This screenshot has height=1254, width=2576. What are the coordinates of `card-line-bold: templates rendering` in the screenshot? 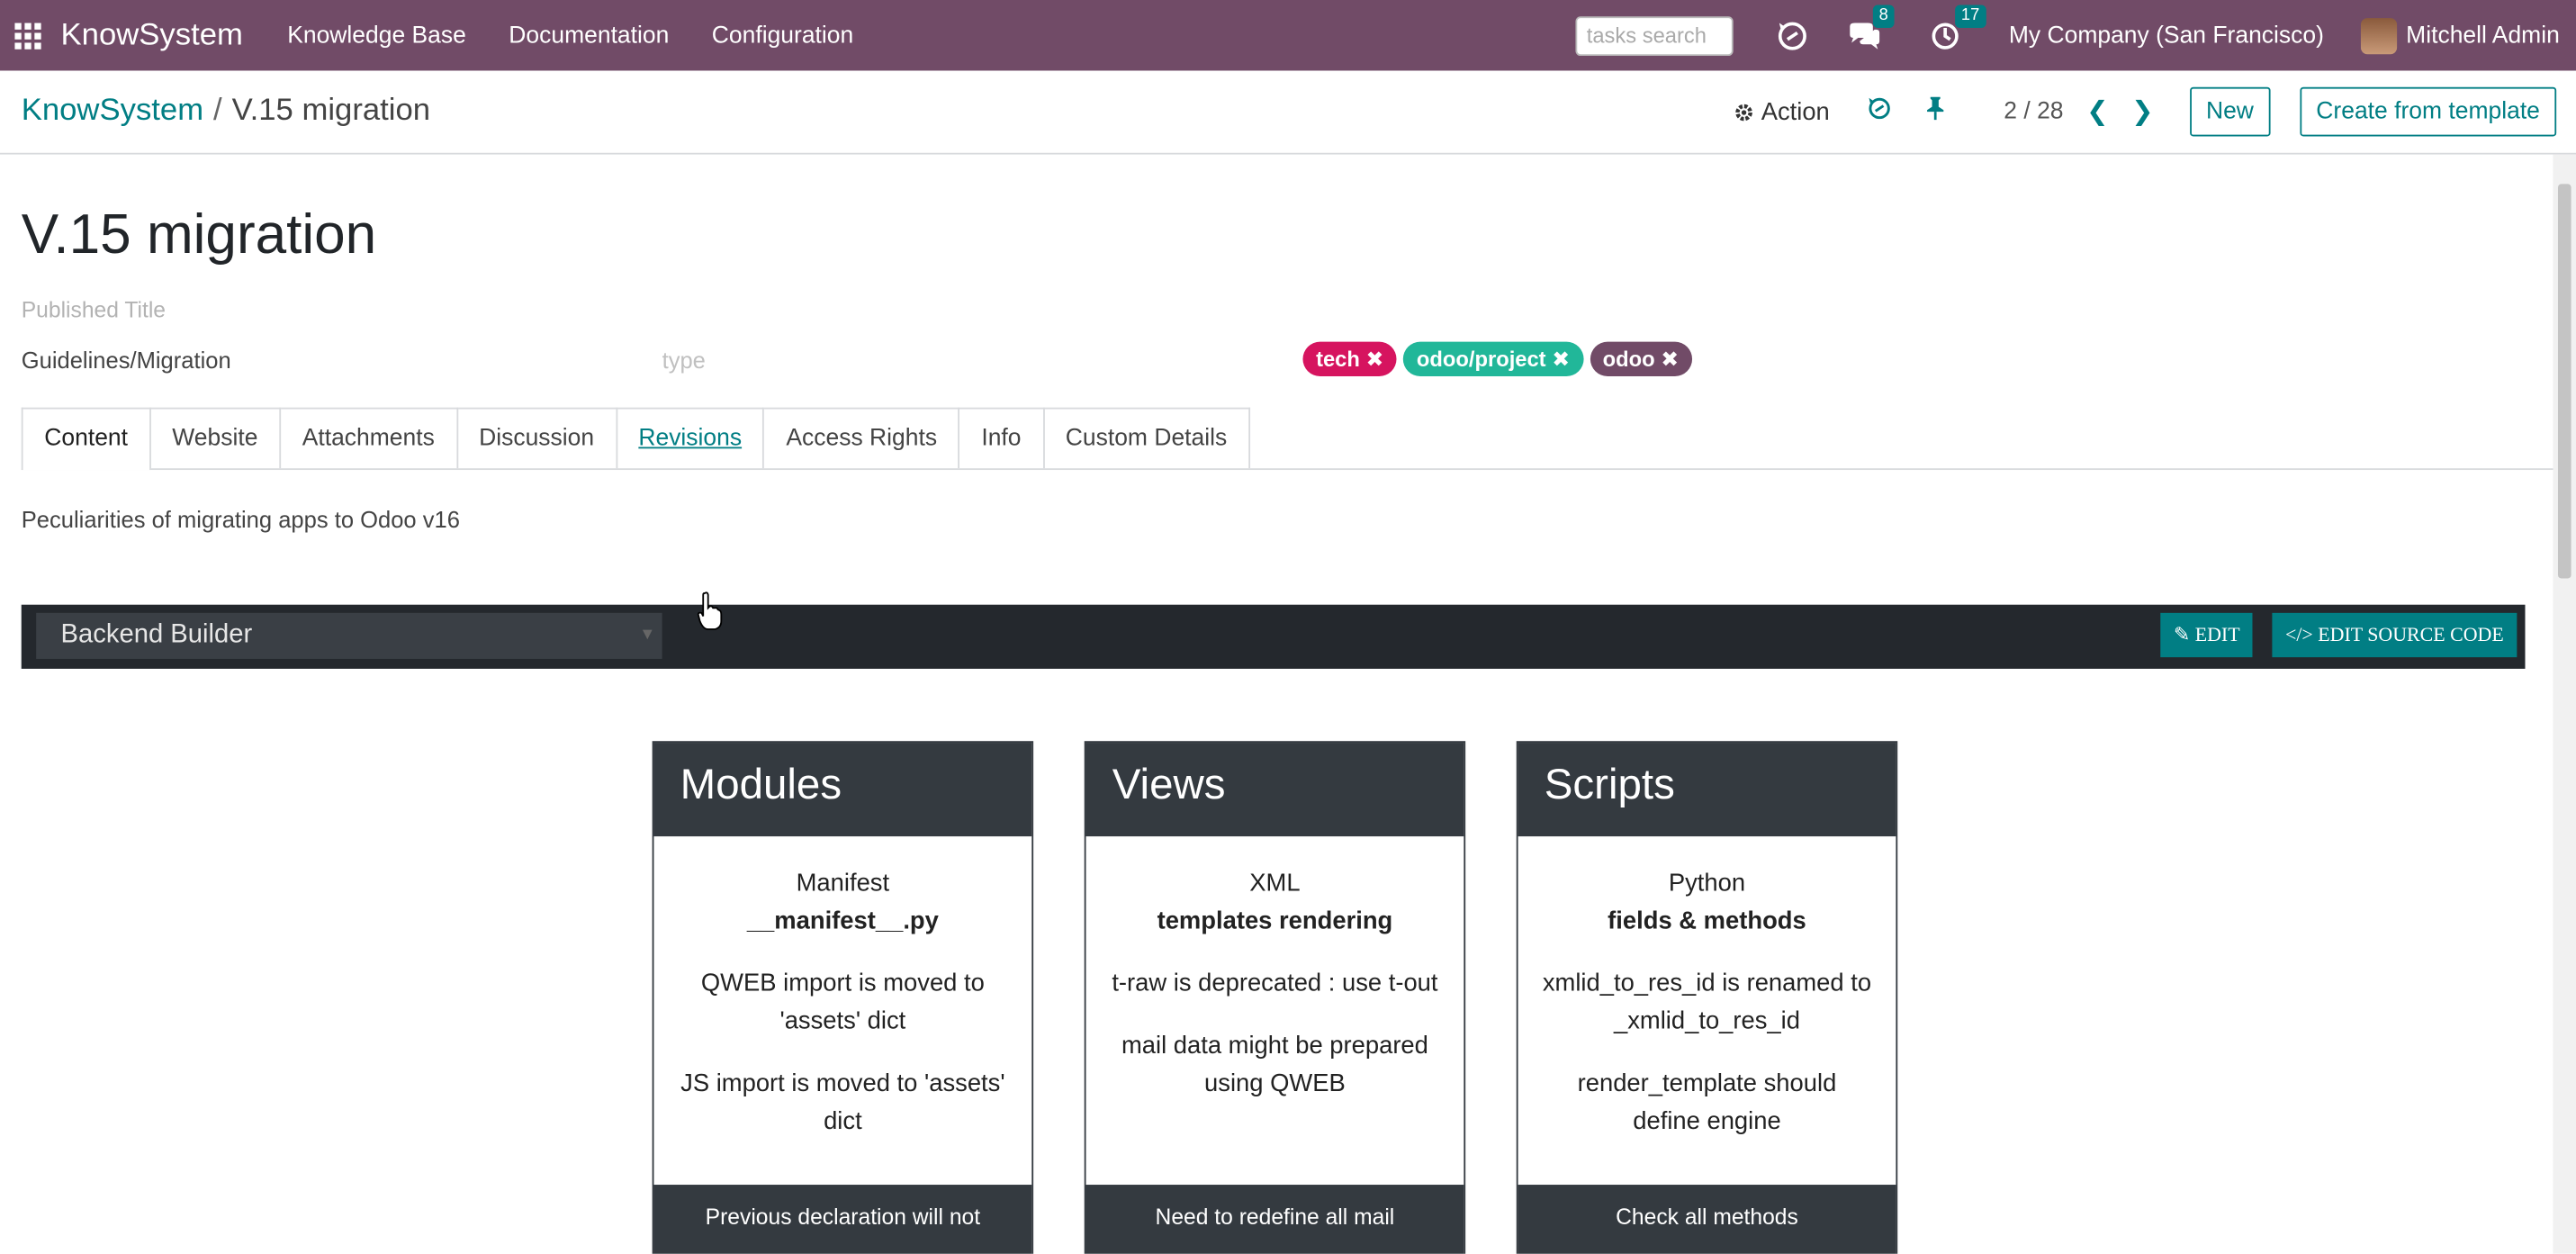 It's located at (1275, 921).